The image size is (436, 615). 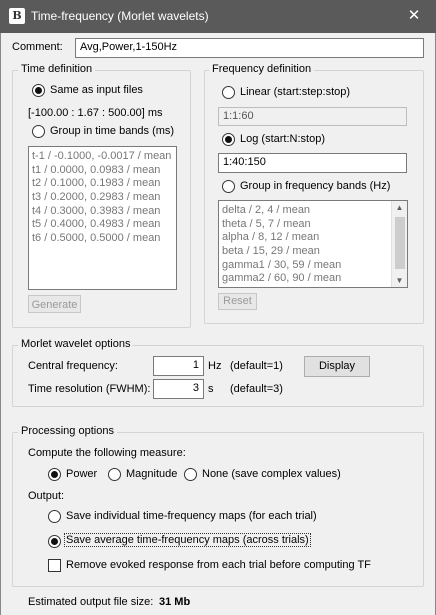 What do you see at coordinates (399, 280) in the screenshot?
I see `chevron-down-icon: ▼` at bounding box center [399, 280].